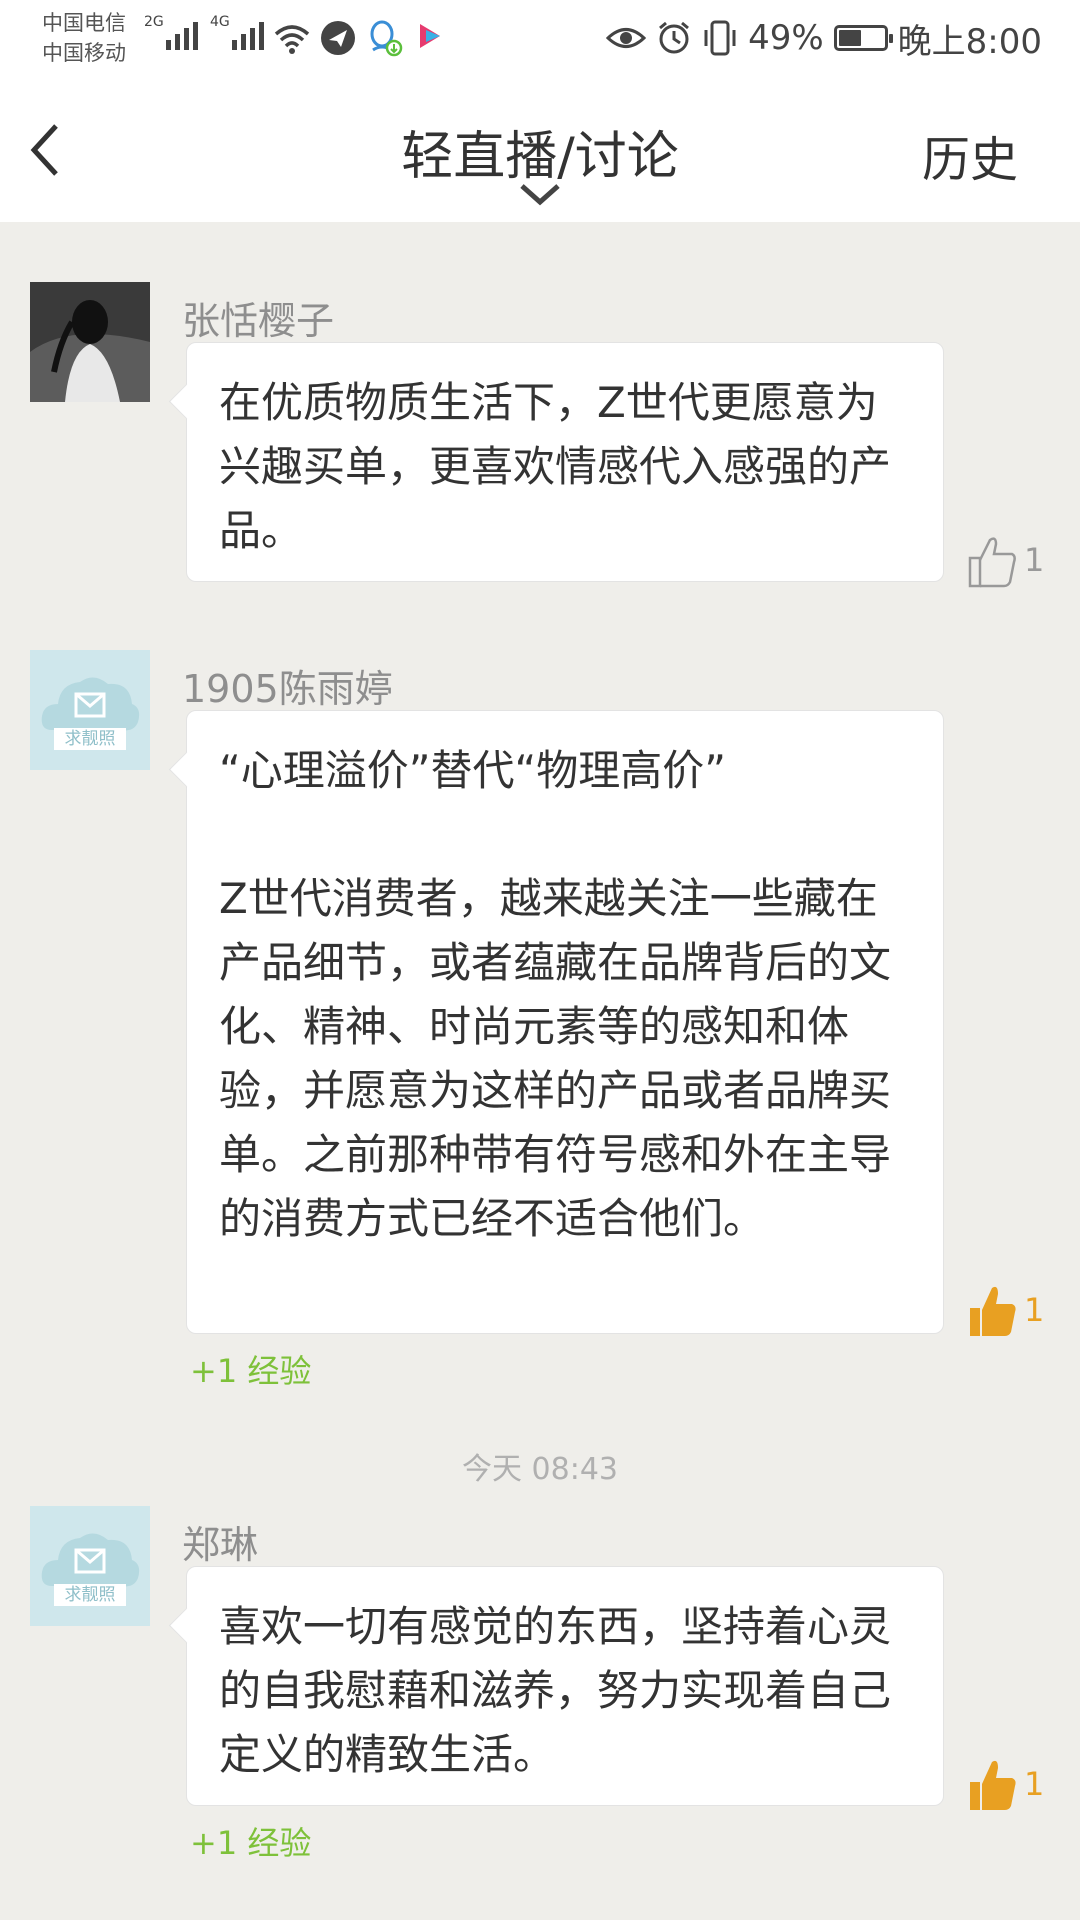  Describe the element at coordinates (84, 23) in the screenshot. I see `carrier-1: 中国电信` at that location.